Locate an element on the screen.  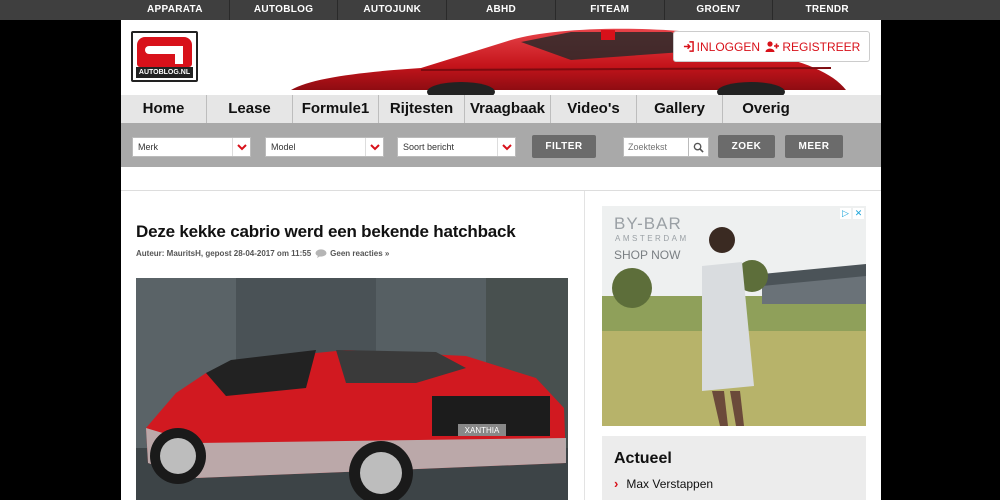
nav-item-gallery: Gallery is located at coordinates (680, 109).